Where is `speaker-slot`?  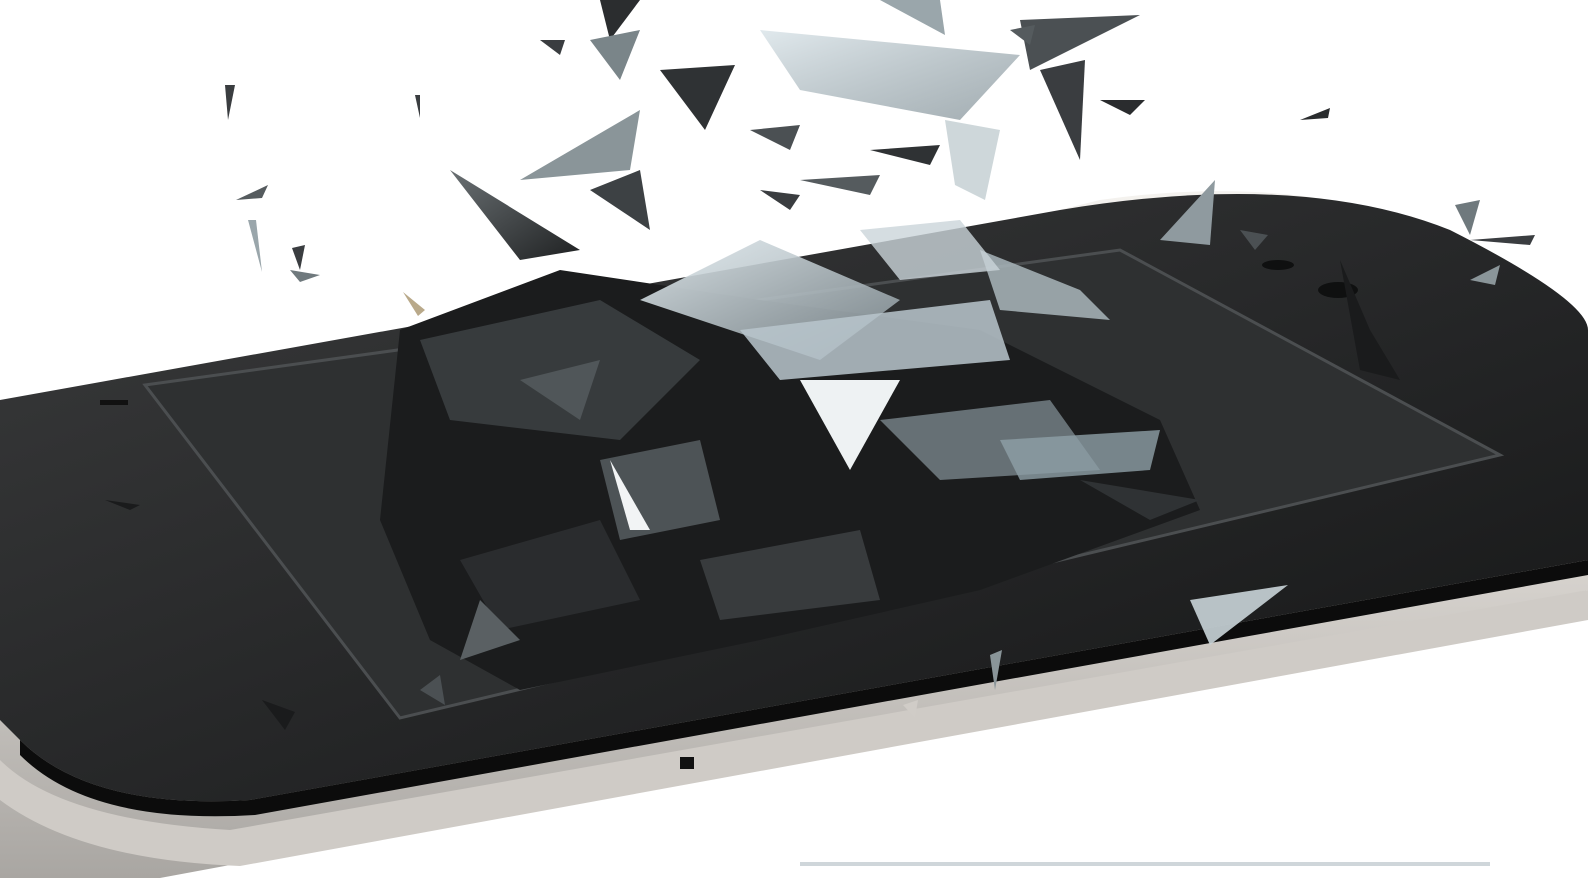 speaker-slot is located at coordinates (1278, 265).